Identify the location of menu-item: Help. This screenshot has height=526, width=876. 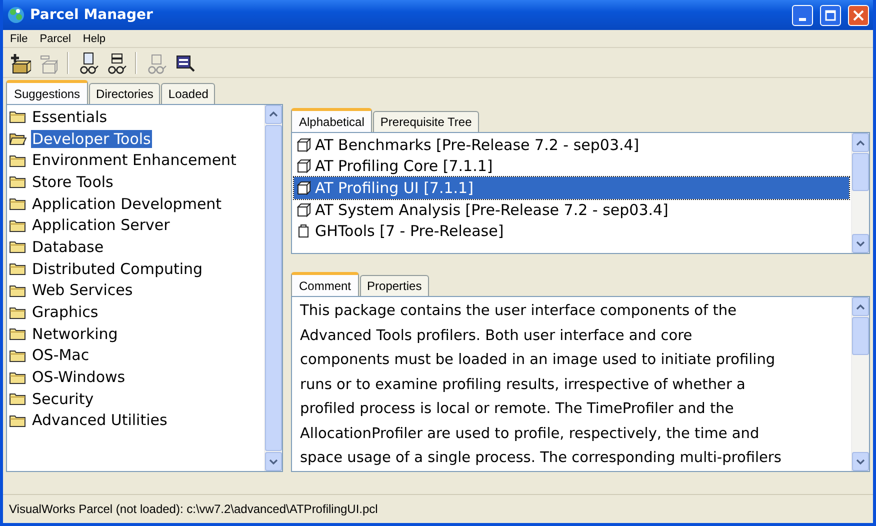
(94, 38).